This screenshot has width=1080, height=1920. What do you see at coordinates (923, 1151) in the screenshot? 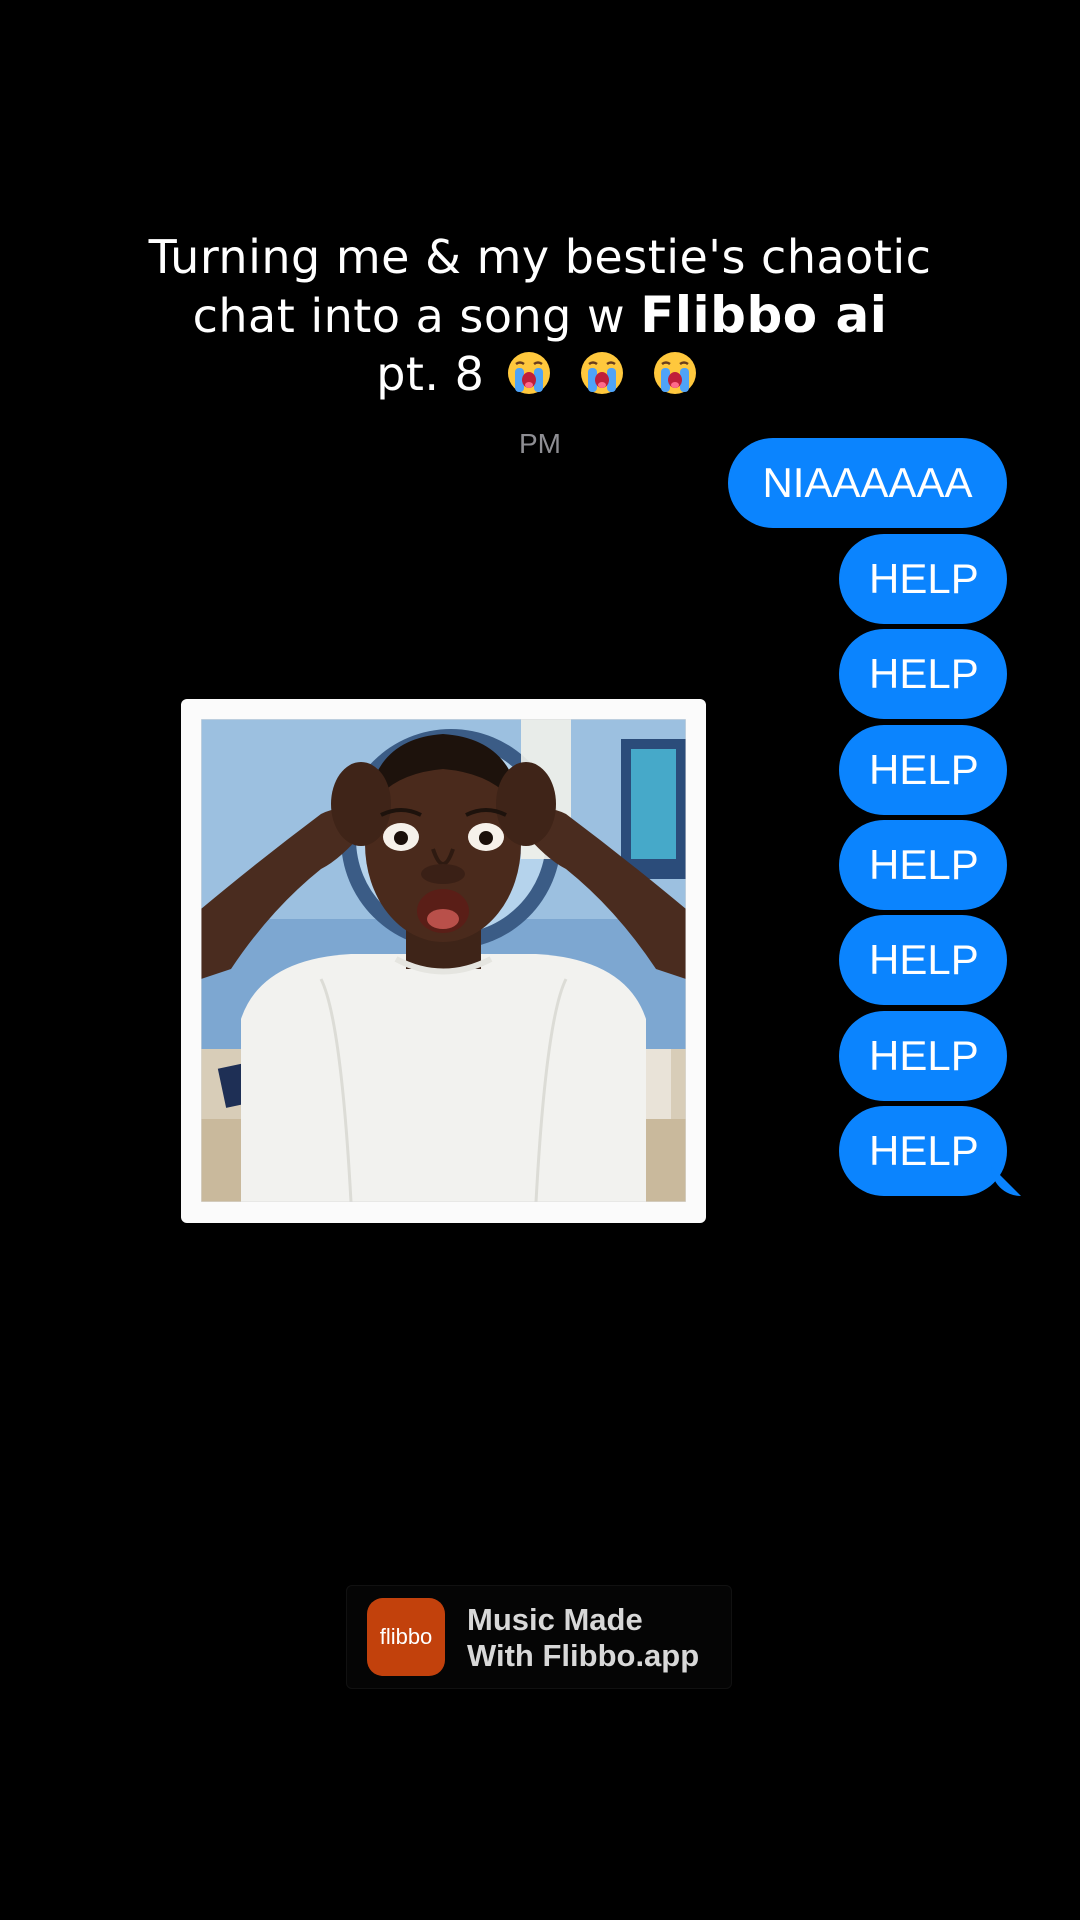
I see `message-bubble-last: HELP` at bounding box center [923, 1151].